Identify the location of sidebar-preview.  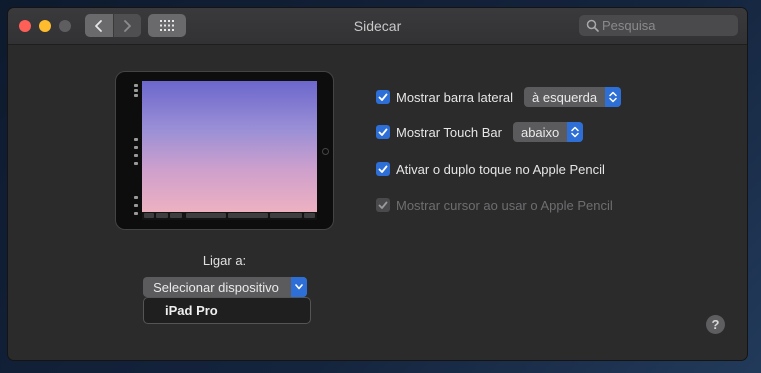
(136, 150).